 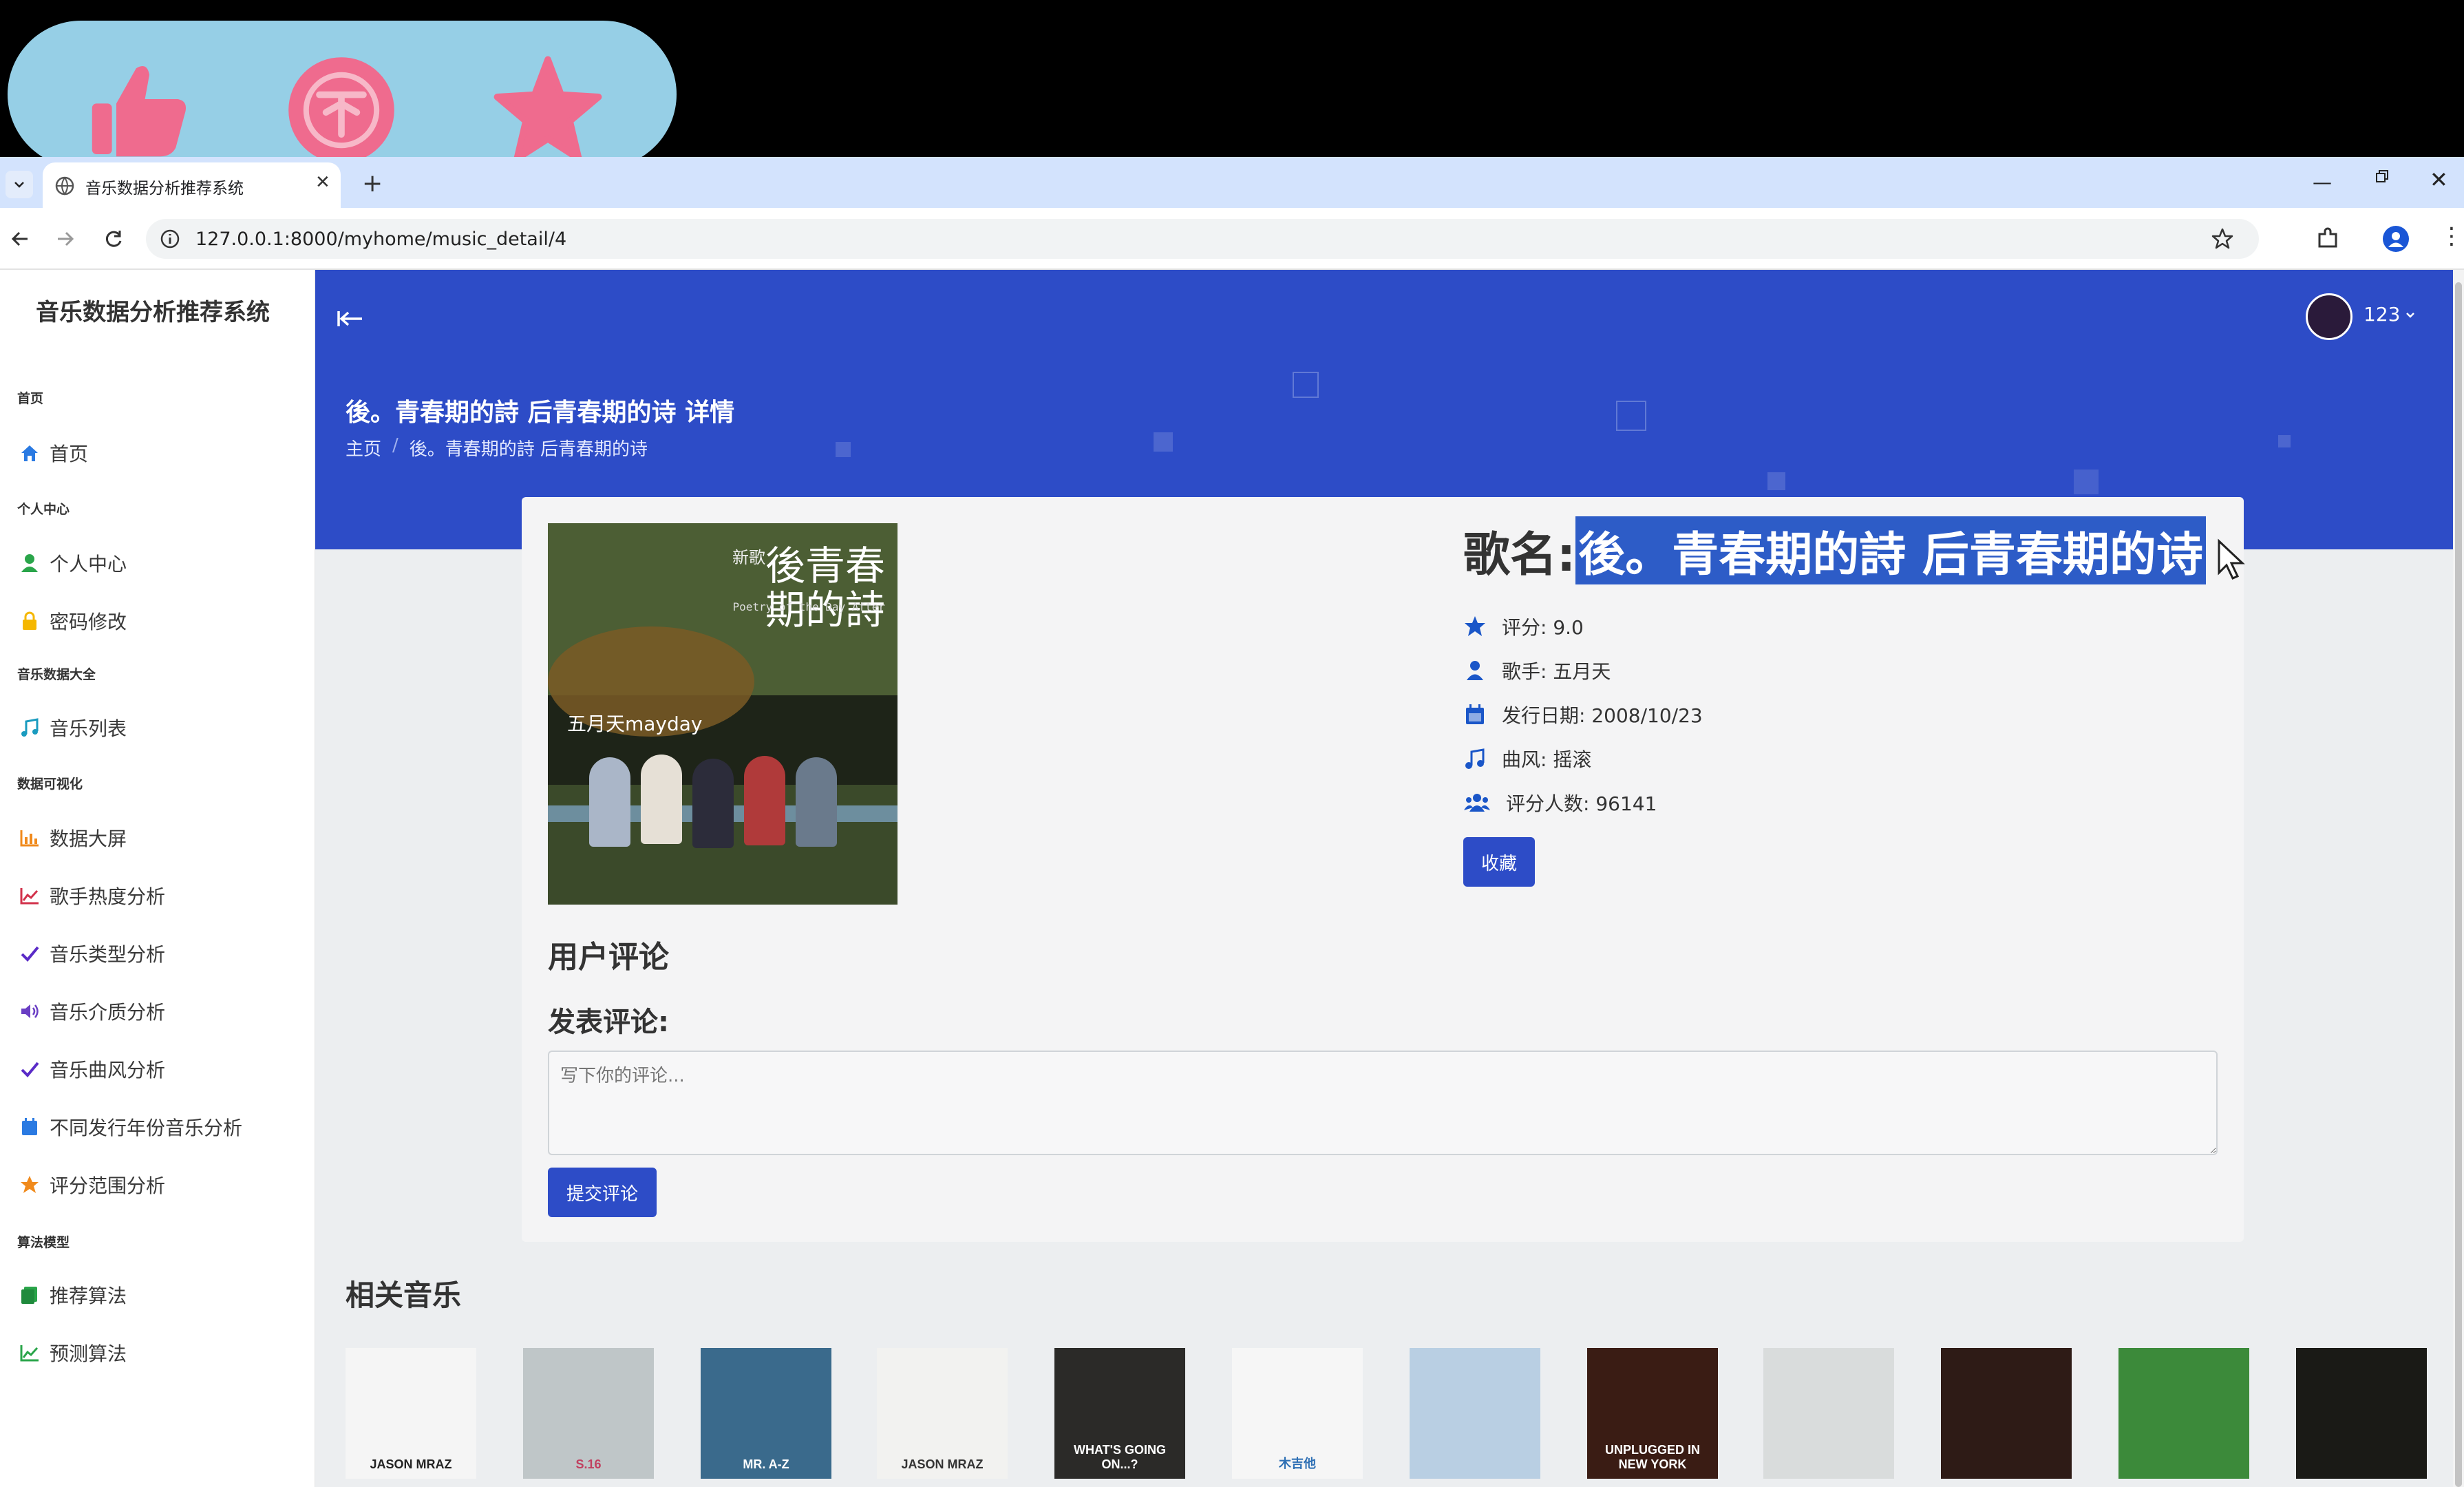 What do you see at coordinates (73, 621) in the screenshot?
I see `sidebar-item-password: 密码修改` at bounding box center [73, 621].